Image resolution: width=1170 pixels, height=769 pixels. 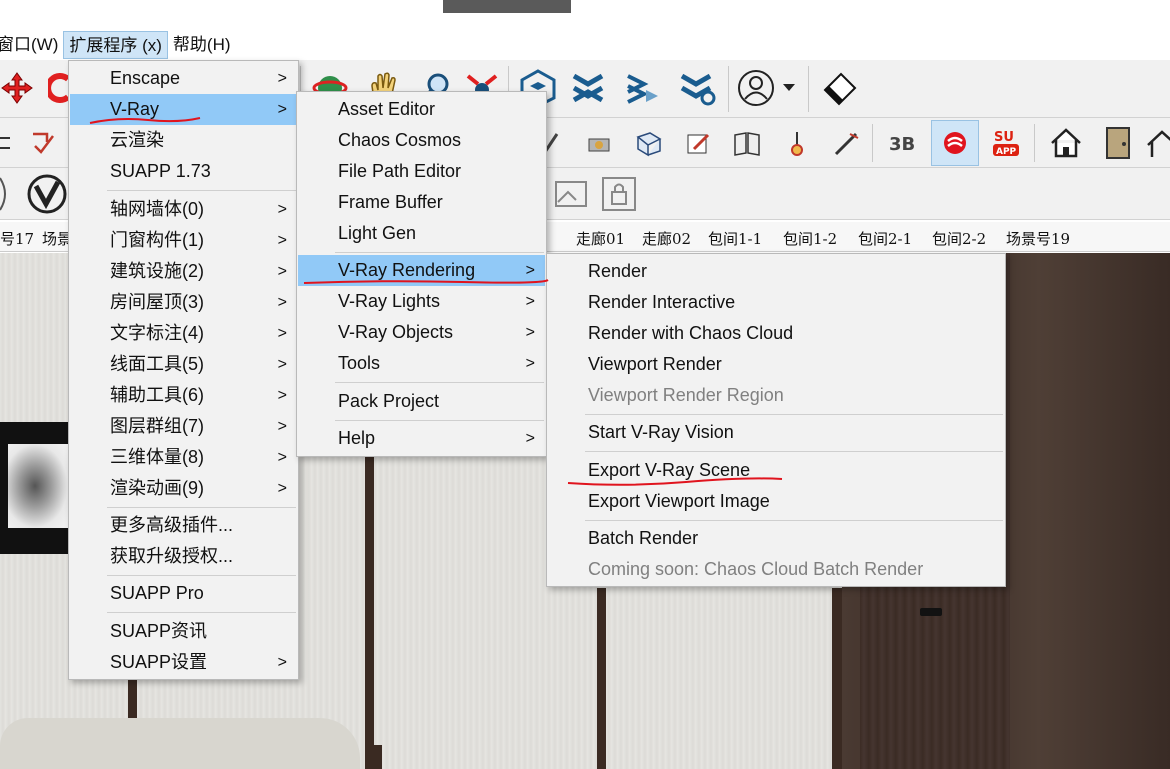 What do you see at coordinates (421, 140) in the screenshot?
I see `menu-item-chaos-cosmos: Chaos Cosmos` at bounding box center [421, 140].